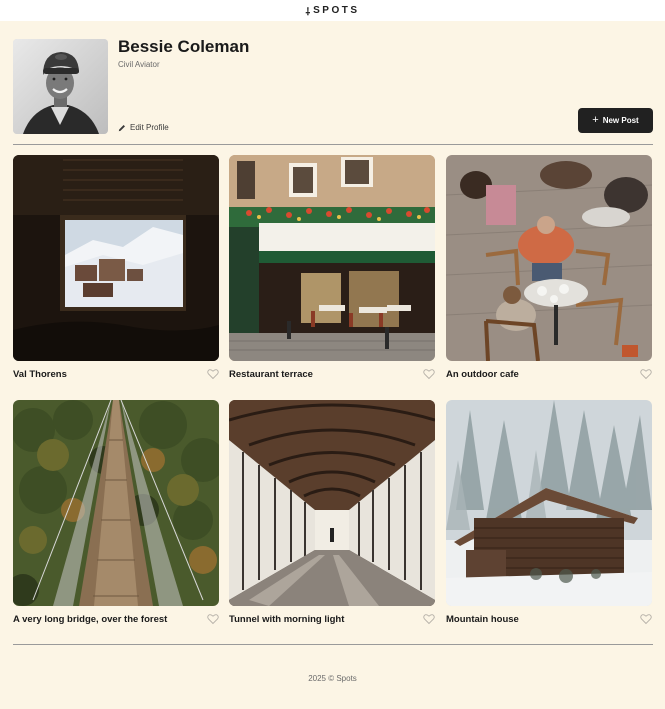  I want to click on card-title: Val Thorens, so click(40, 374).